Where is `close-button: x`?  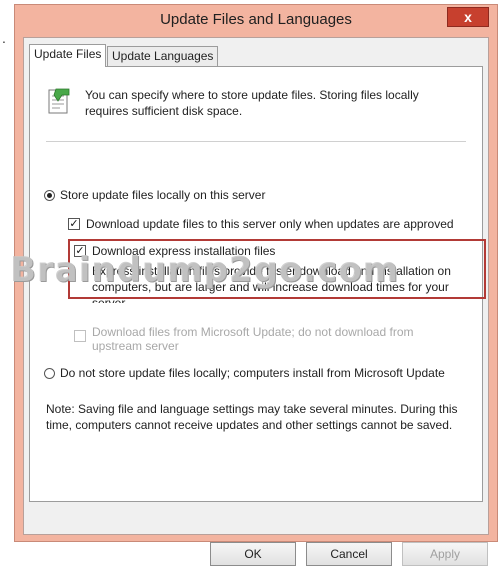
close-button: x is located at coordinates (468, 17).